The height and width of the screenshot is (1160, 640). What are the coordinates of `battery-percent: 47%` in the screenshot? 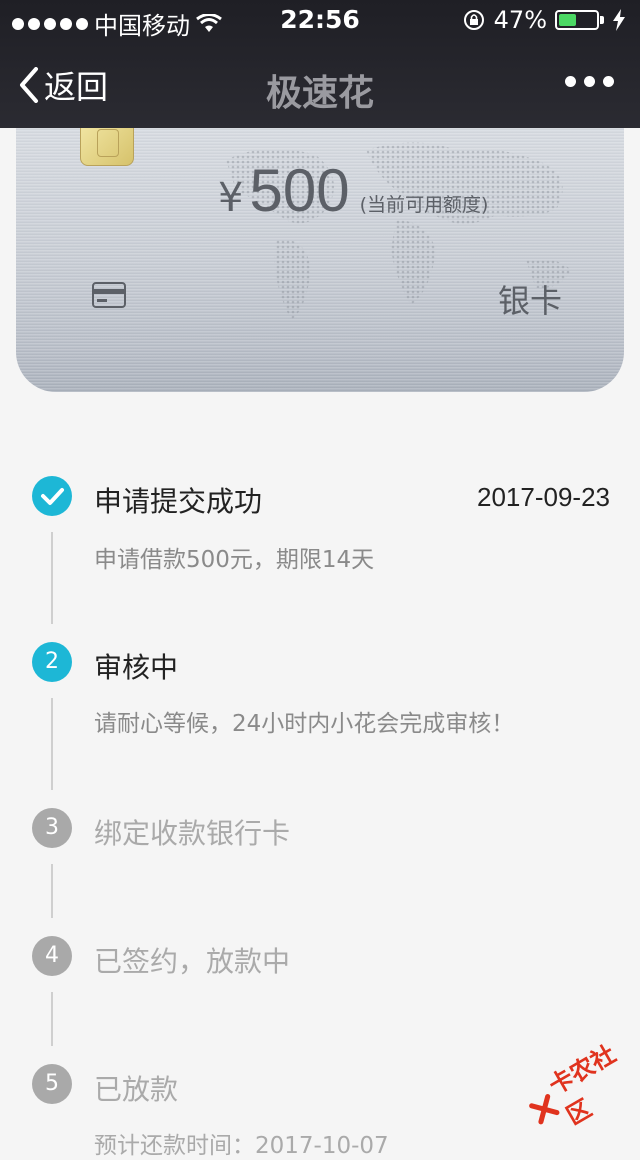 It's located at (520, 20).